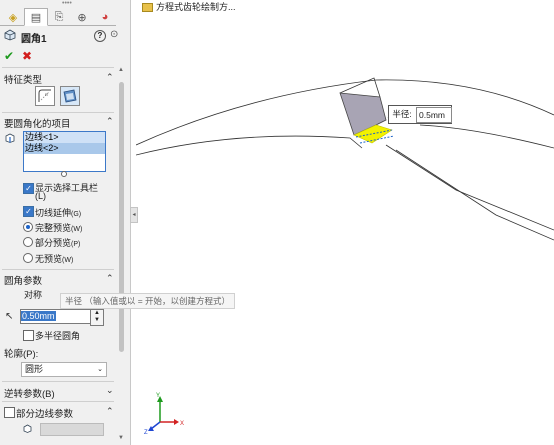 The width and height of the screenshot is (554, 445). Describe the element at coordinates (28, 242) in the screenshot. I see `partial-preview-radio` at that location.